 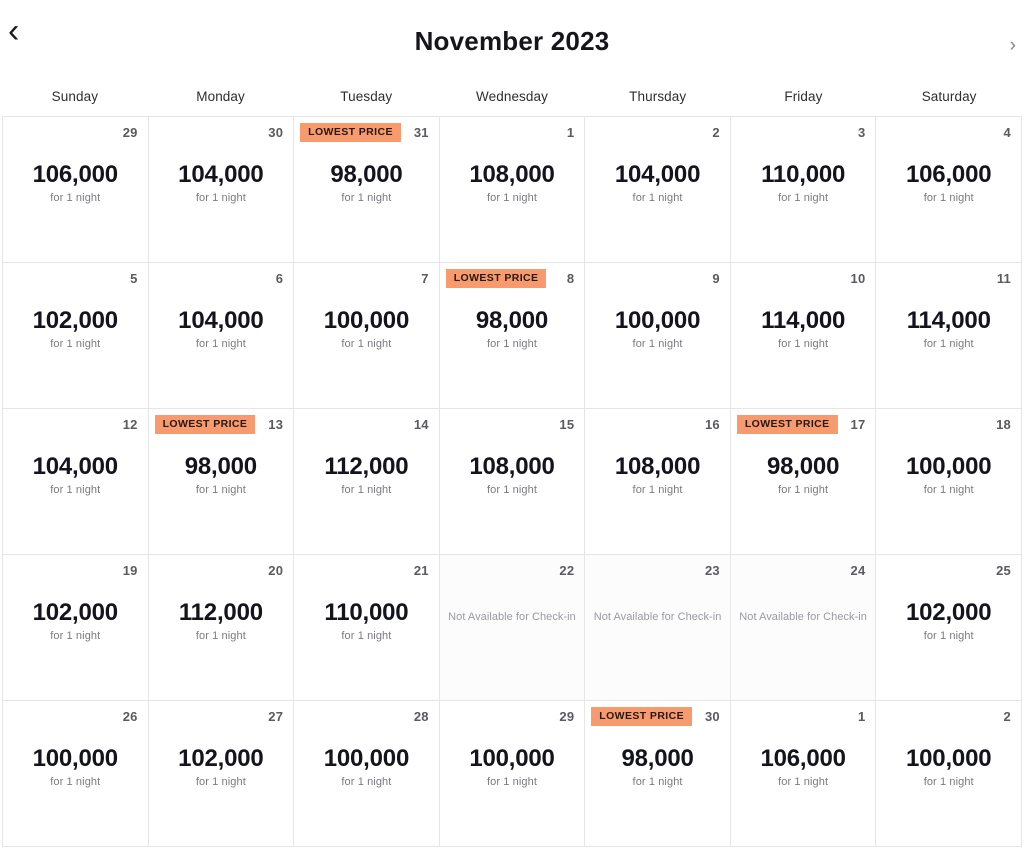 What do you see at coordinates (205, 424) in the screenshot?
I see `lowest-price-badge: LOWEST PRICE` at bounding box center [205, 424].